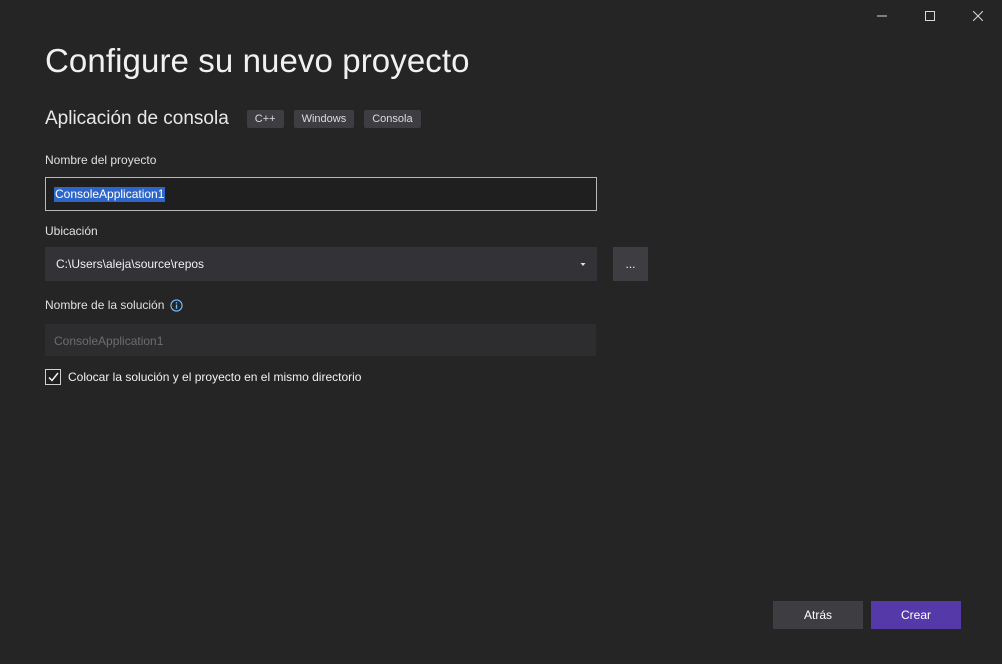 Image resolution: width=1002 pixels, height=664 pixels. I want to click on template-name: Aplicación de consola, so click(137, 118).